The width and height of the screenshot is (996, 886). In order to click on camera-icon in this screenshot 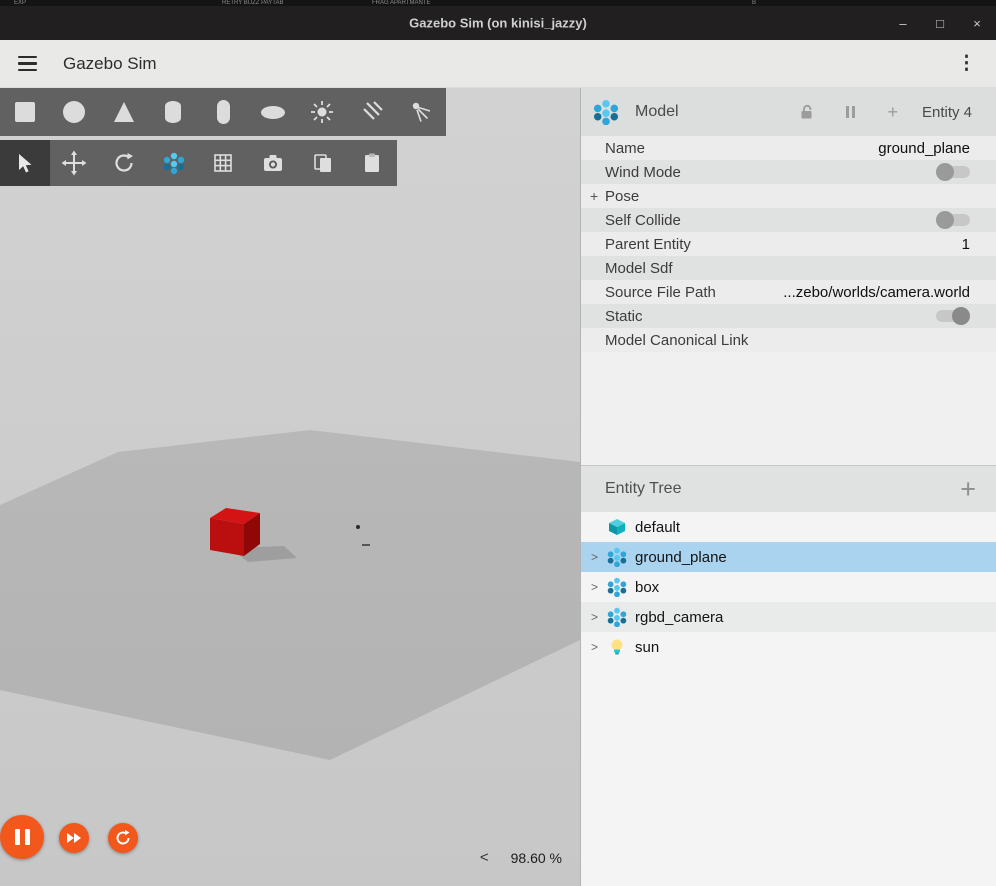, I will do `click(272, 163)`.